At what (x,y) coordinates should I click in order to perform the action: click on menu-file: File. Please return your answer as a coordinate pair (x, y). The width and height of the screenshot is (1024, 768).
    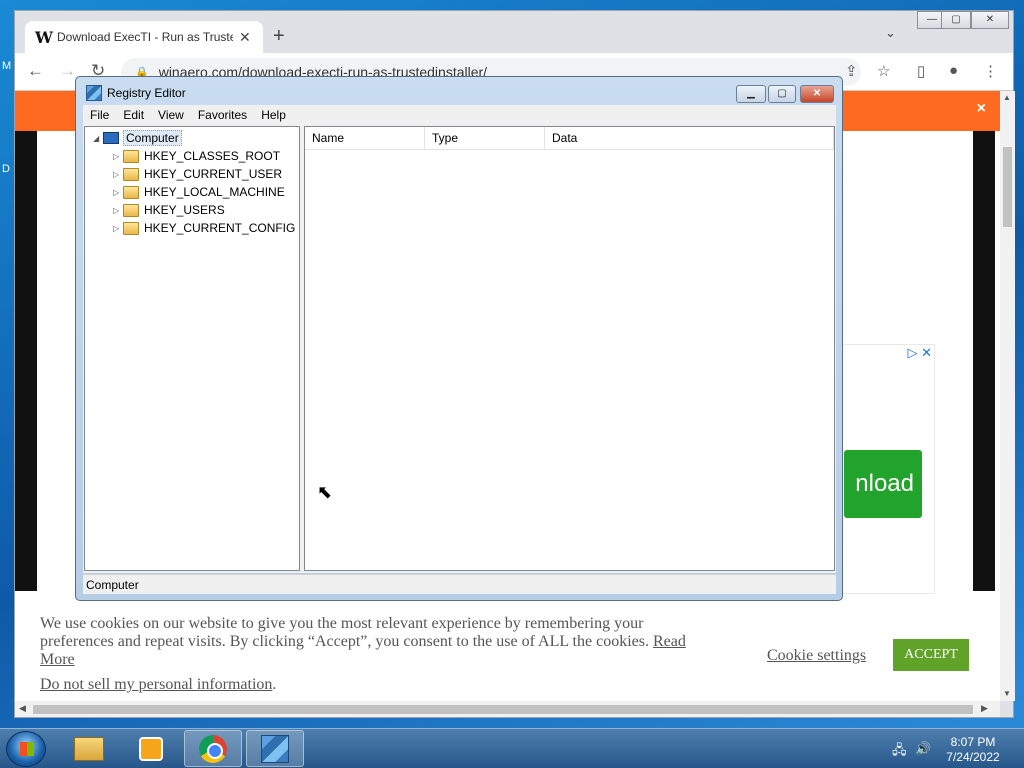
    Looking at the image, I should click on (99, 115).